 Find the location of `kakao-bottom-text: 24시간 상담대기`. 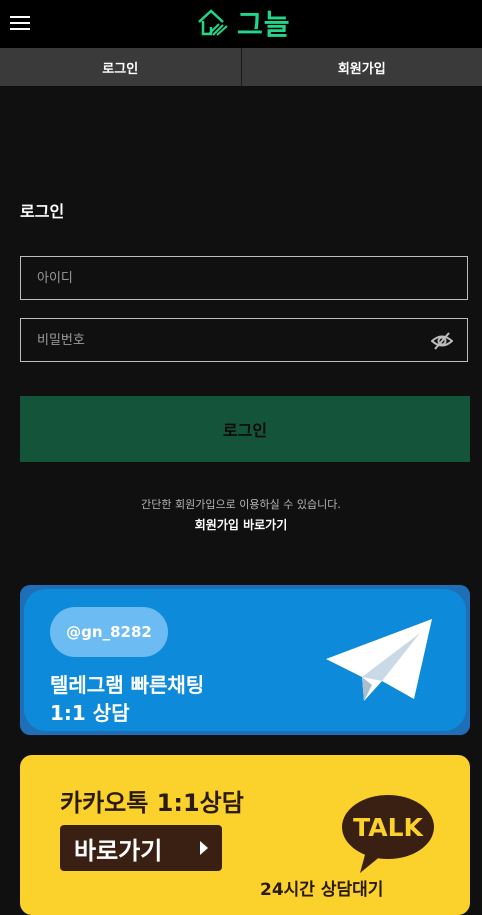

kakao-bottom-text: 24시간 상담대기 is located at coordinates (321, 887).